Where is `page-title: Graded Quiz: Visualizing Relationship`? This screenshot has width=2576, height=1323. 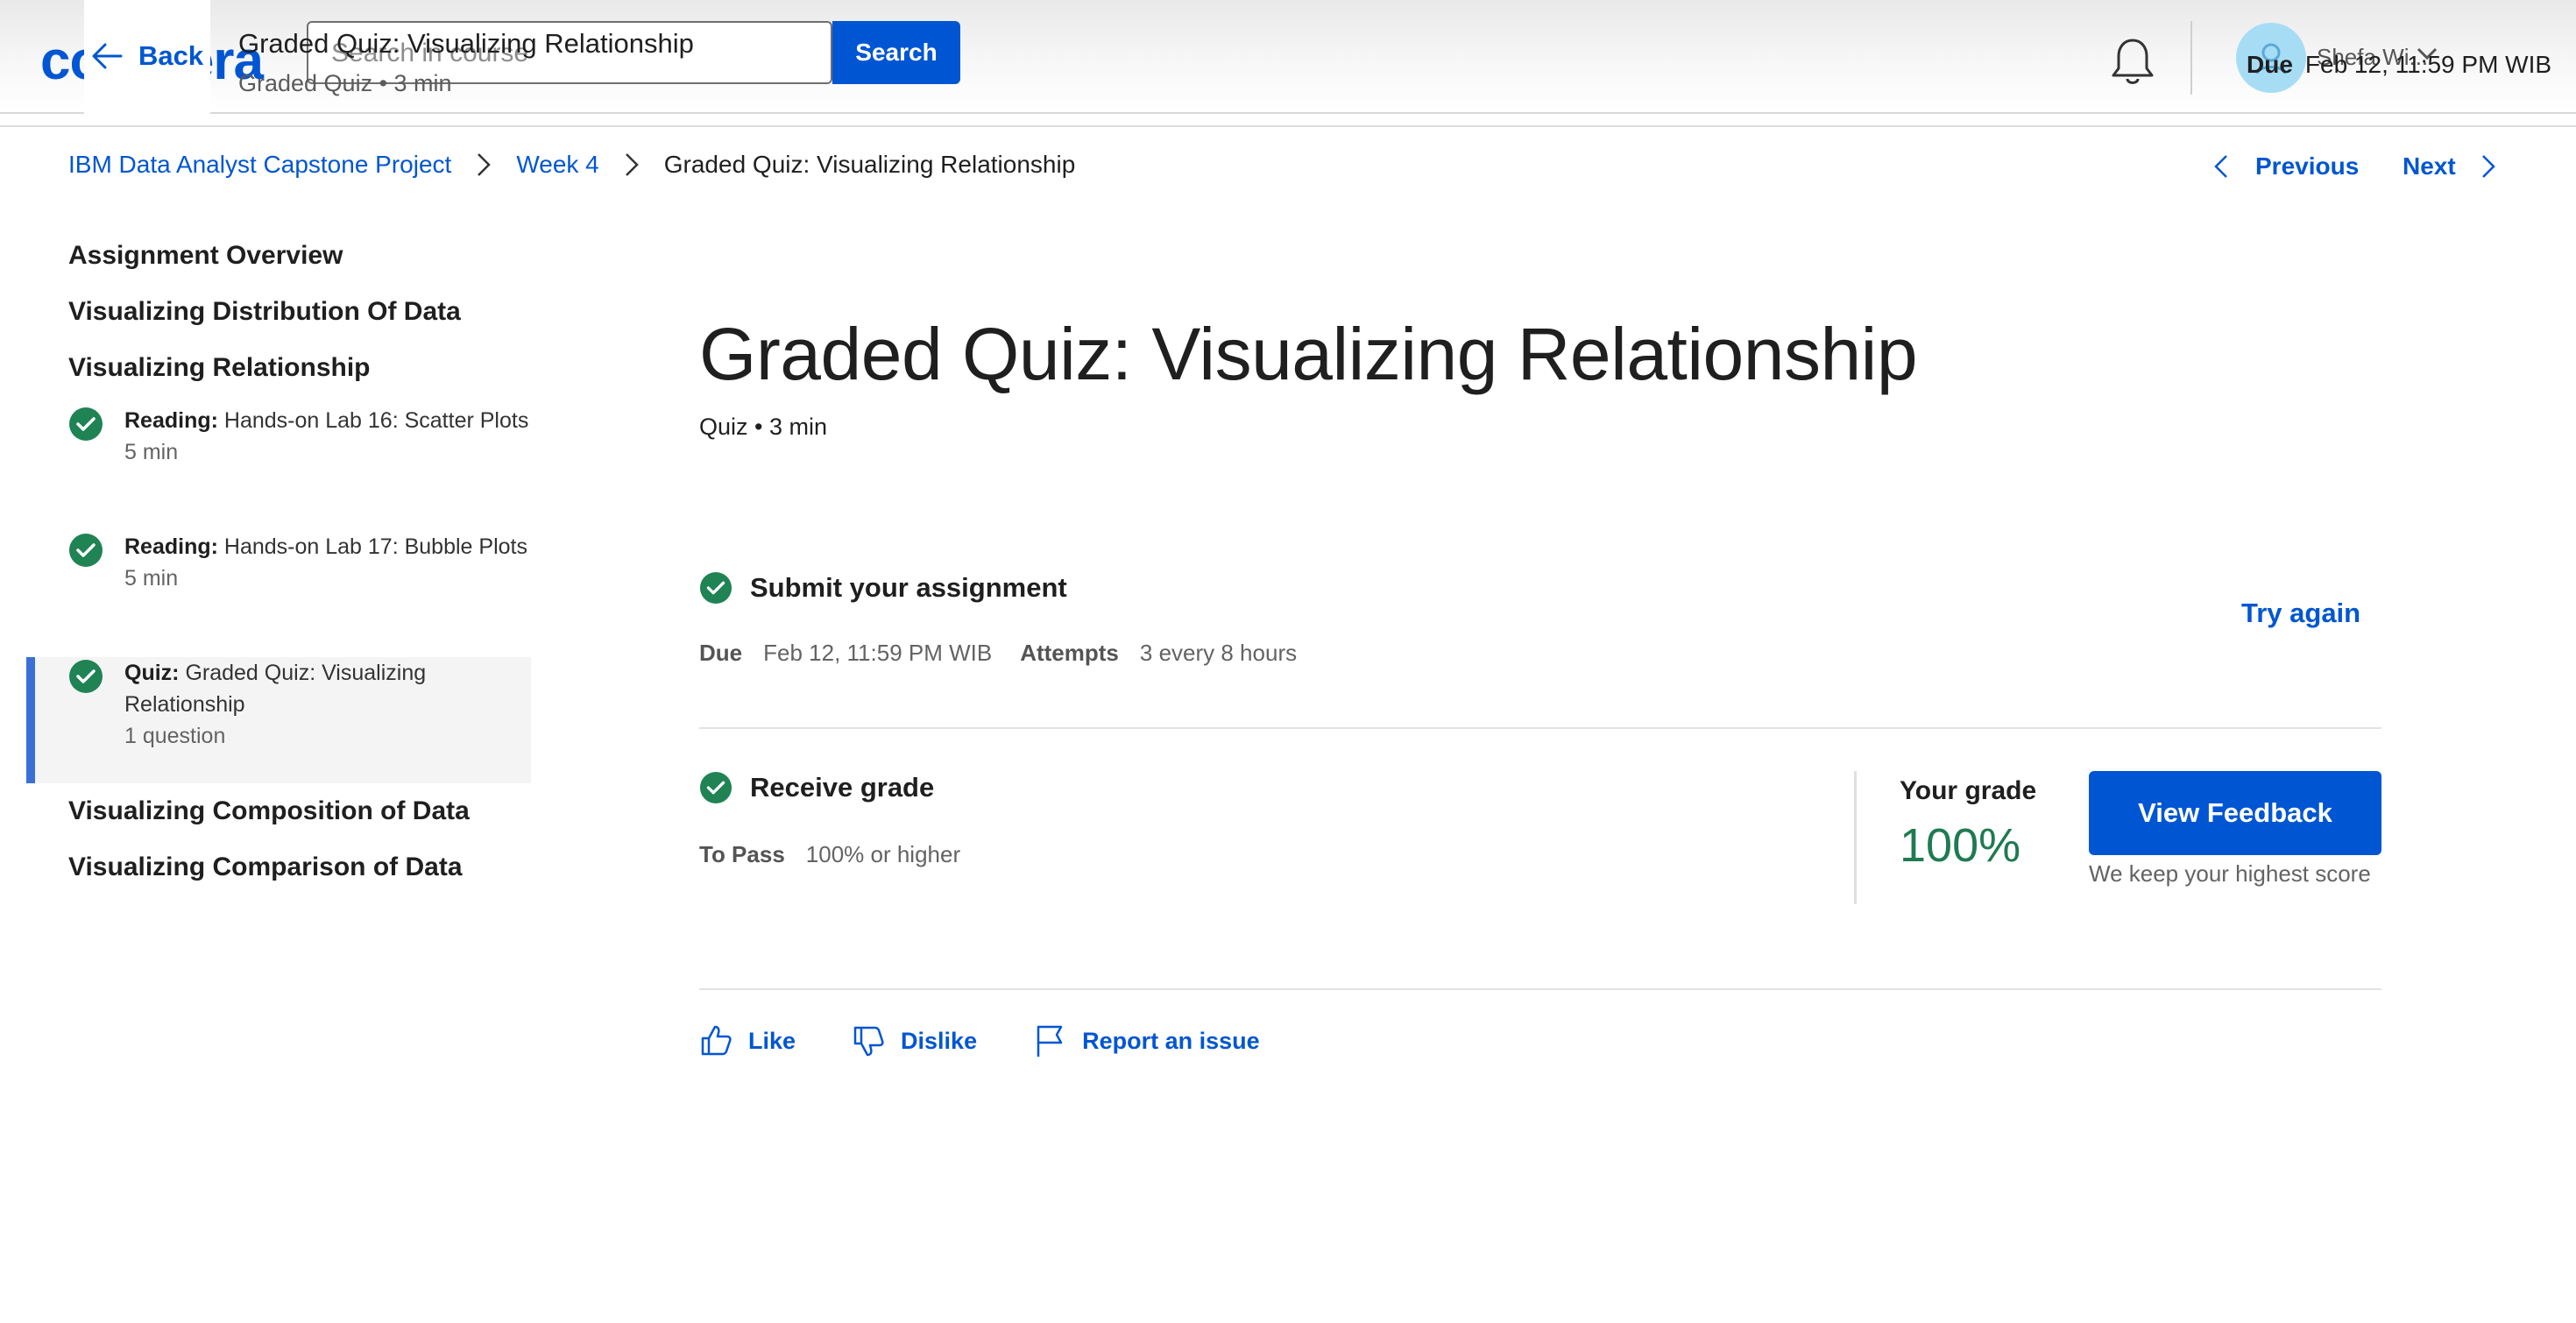
page-title: Graded Quiz: Visualizing Relationship is located at coordinates (1308, 354).